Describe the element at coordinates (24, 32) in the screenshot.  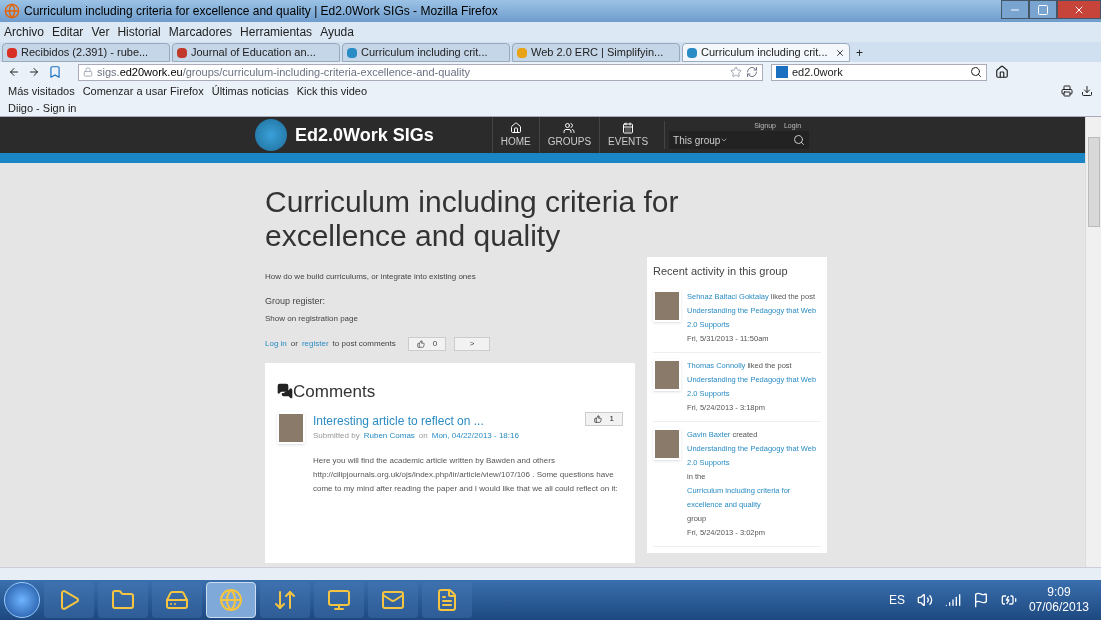
I see `menu-item: Archivo` at that location.